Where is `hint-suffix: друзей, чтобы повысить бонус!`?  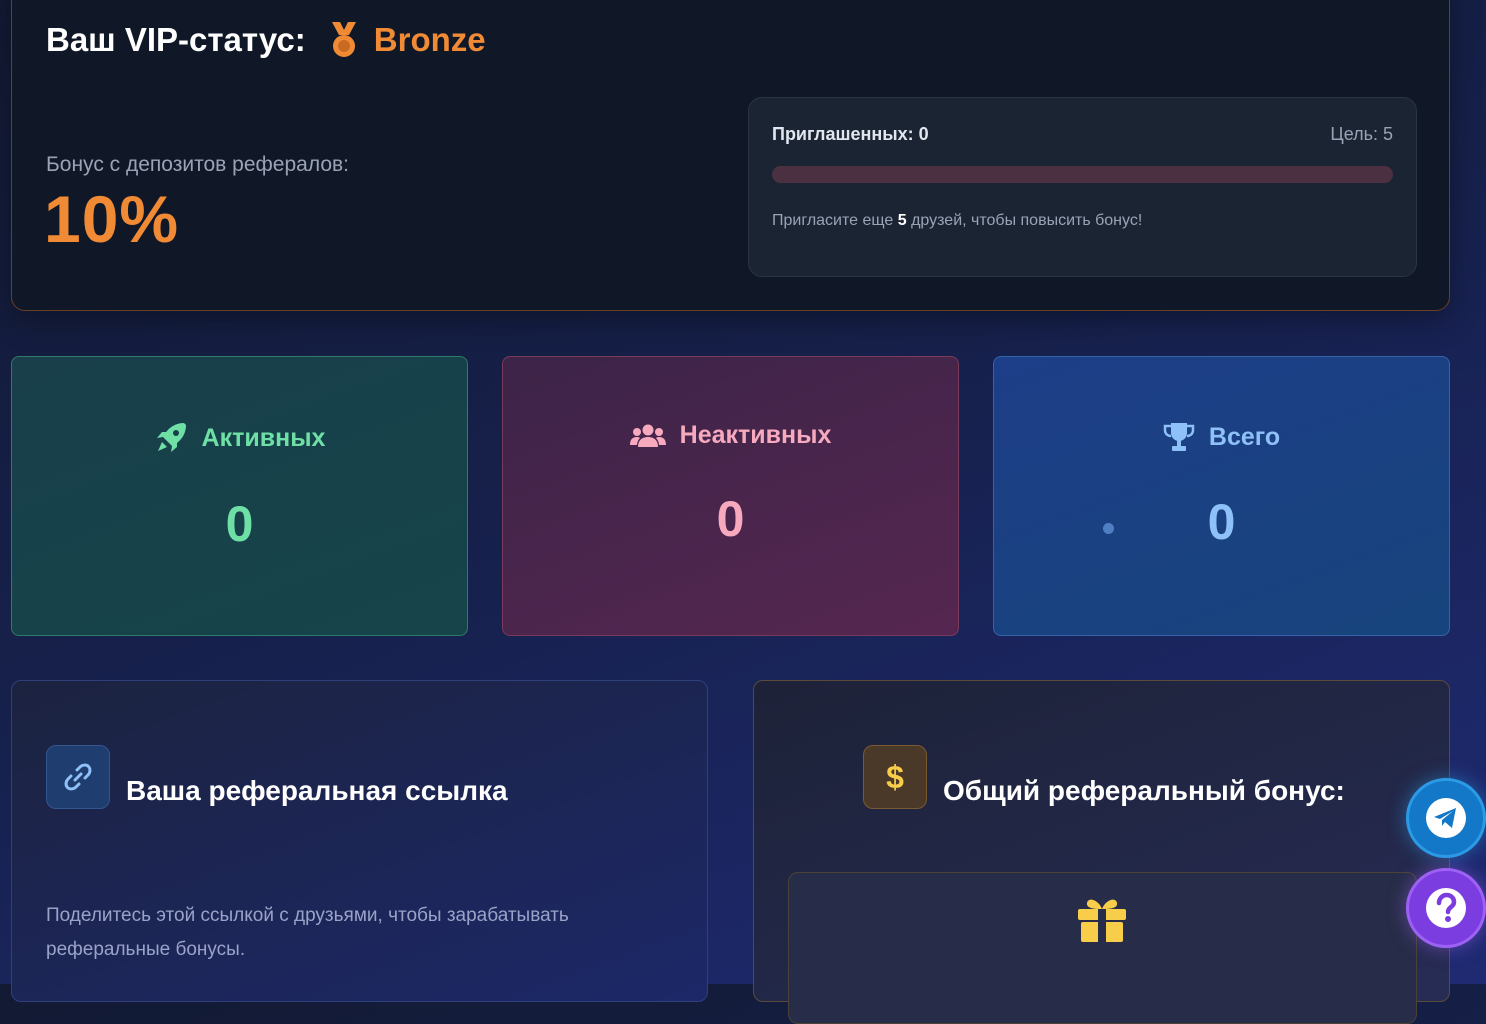
hint-suffix: друзей, чтобы повысить бонус! is located at coordinates (1027, 220).